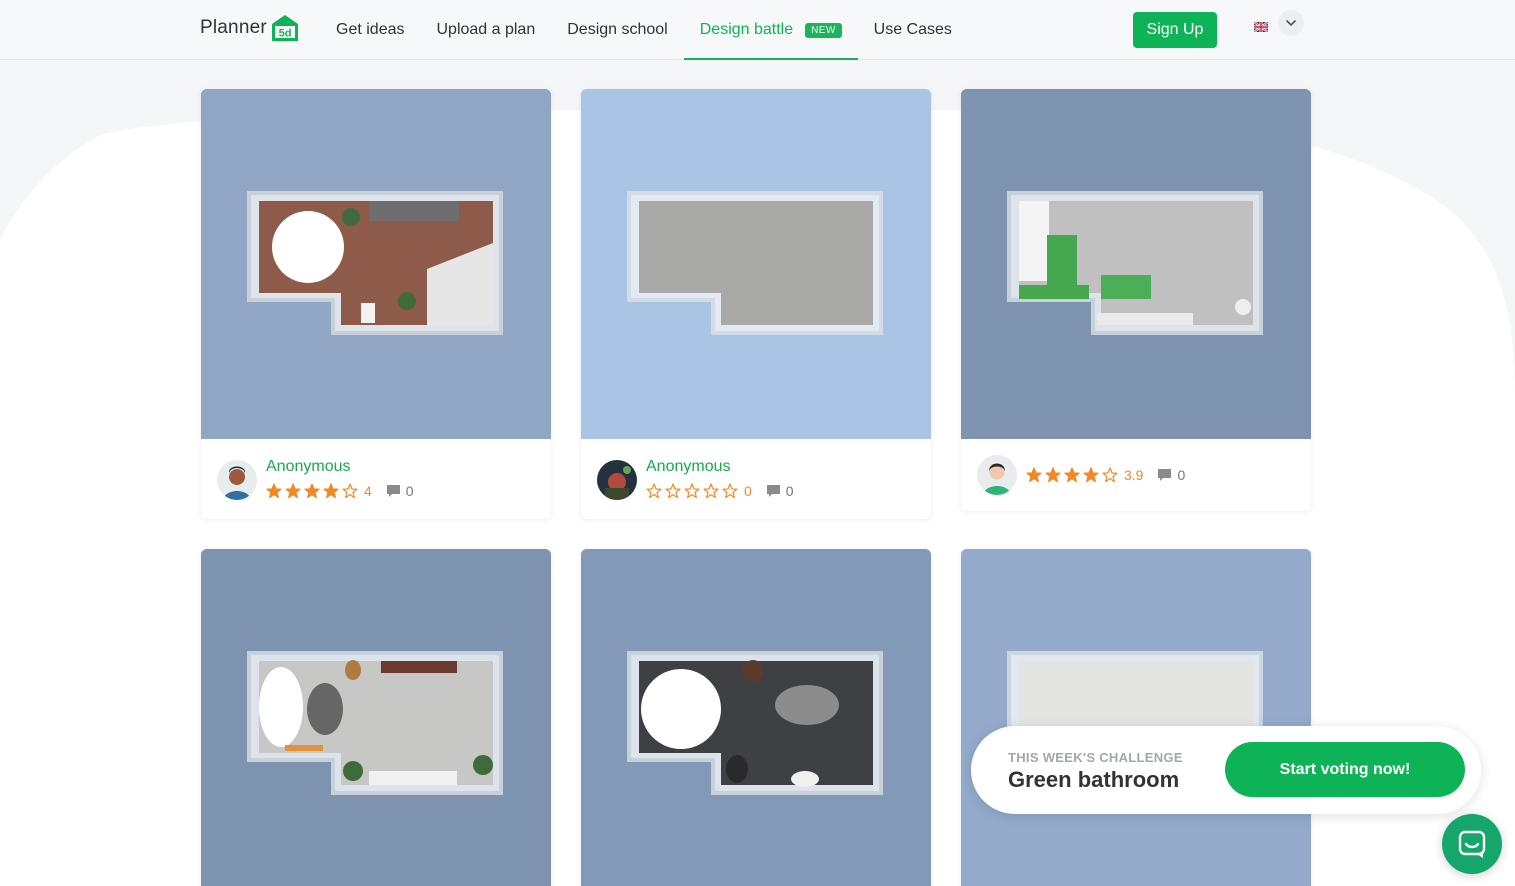 The image size is (1515, 886). I want to click on logo: Planner 5d, so click(250, 28).